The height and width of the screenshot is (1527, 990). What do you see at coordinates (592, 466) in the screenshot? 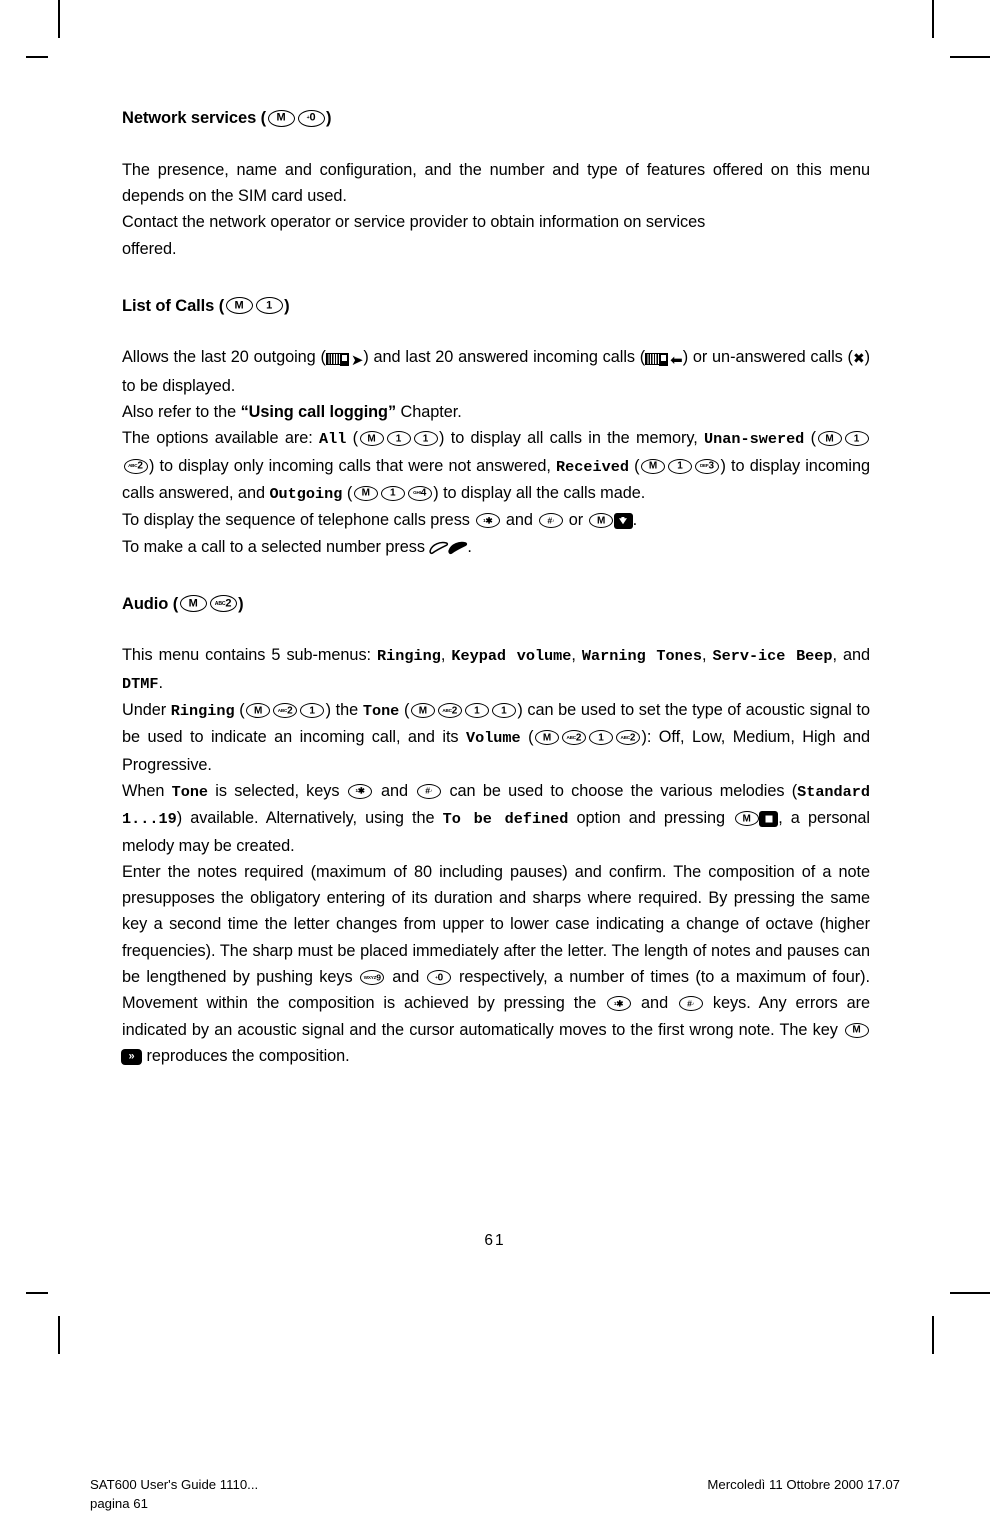
I see `menu-option-received: Received` at bounding box center [592, 466].